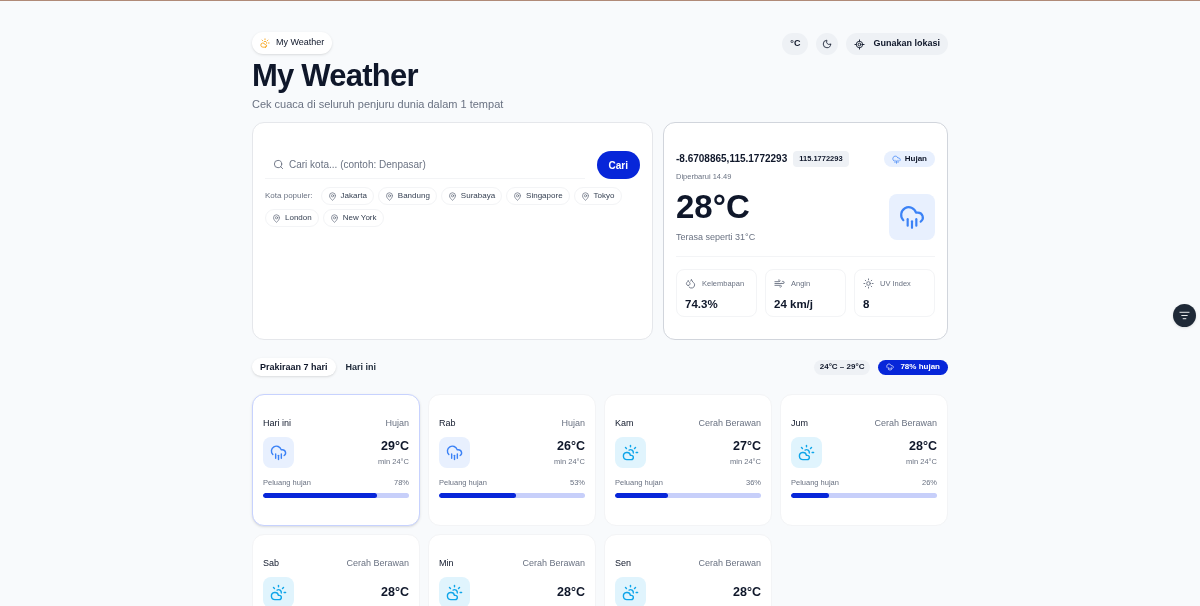 The width and height of the screenshot is (1200, 606). I want to click on stat-value: 74.3%, so click(702, 304).